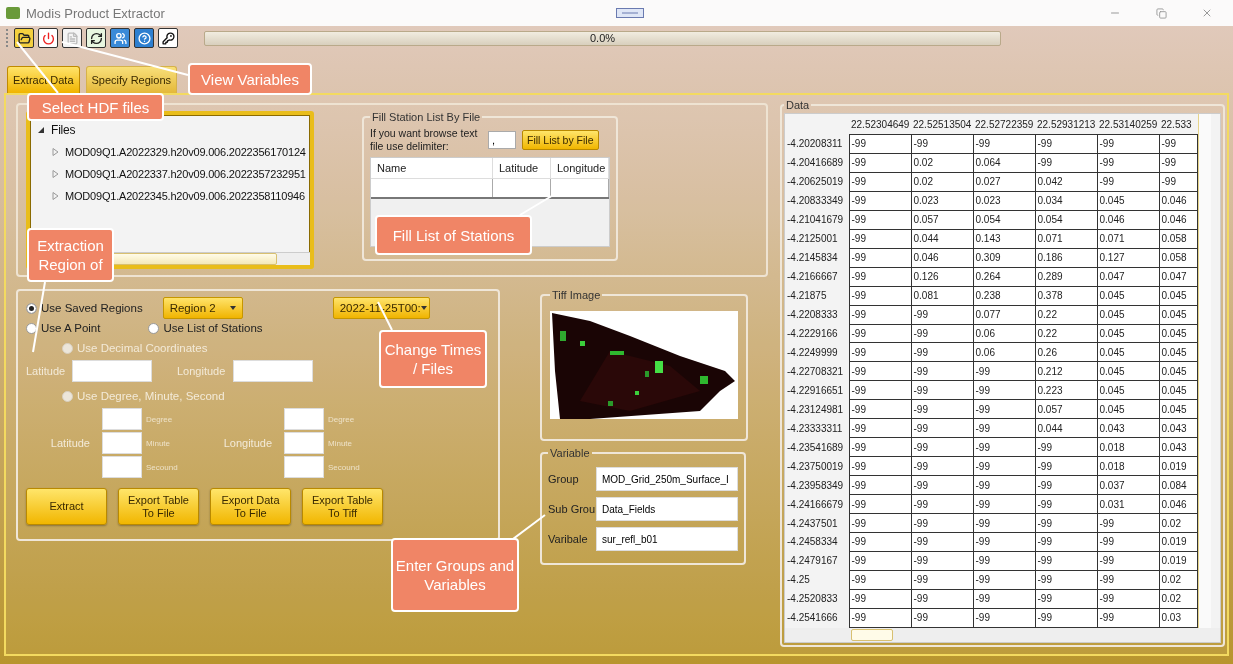 This screenshot has height=664, width=1233. What do you see at coordinates (570, 453) in the screenshot?
I see `group-title: Variable` at bounding box center [570, 453].